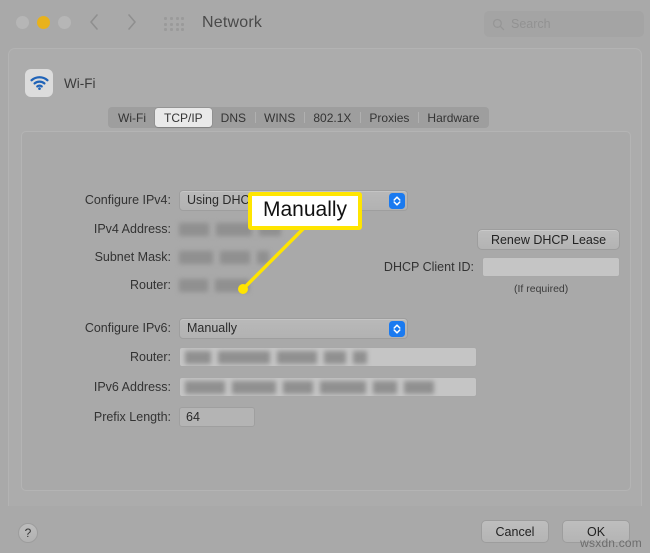 Image resolution: width=650 pixels, height=553 pixels. What do you see at coordinates (39, 83) in the screenshot?
I see `wifi-icon` at bounding box center [39, 83].